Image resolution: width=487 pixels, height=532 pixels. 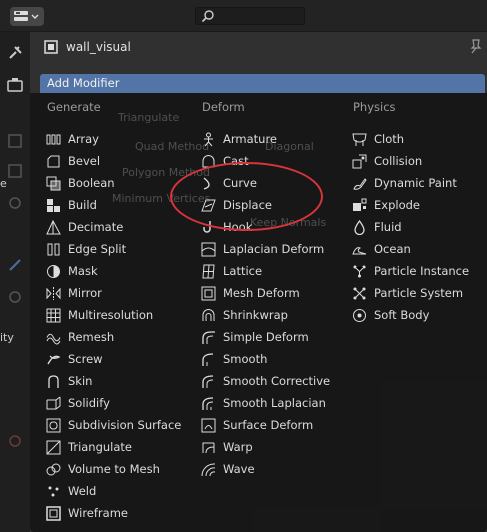 I want to click on dynamic-paint-icon, so click(x=360, y=183).